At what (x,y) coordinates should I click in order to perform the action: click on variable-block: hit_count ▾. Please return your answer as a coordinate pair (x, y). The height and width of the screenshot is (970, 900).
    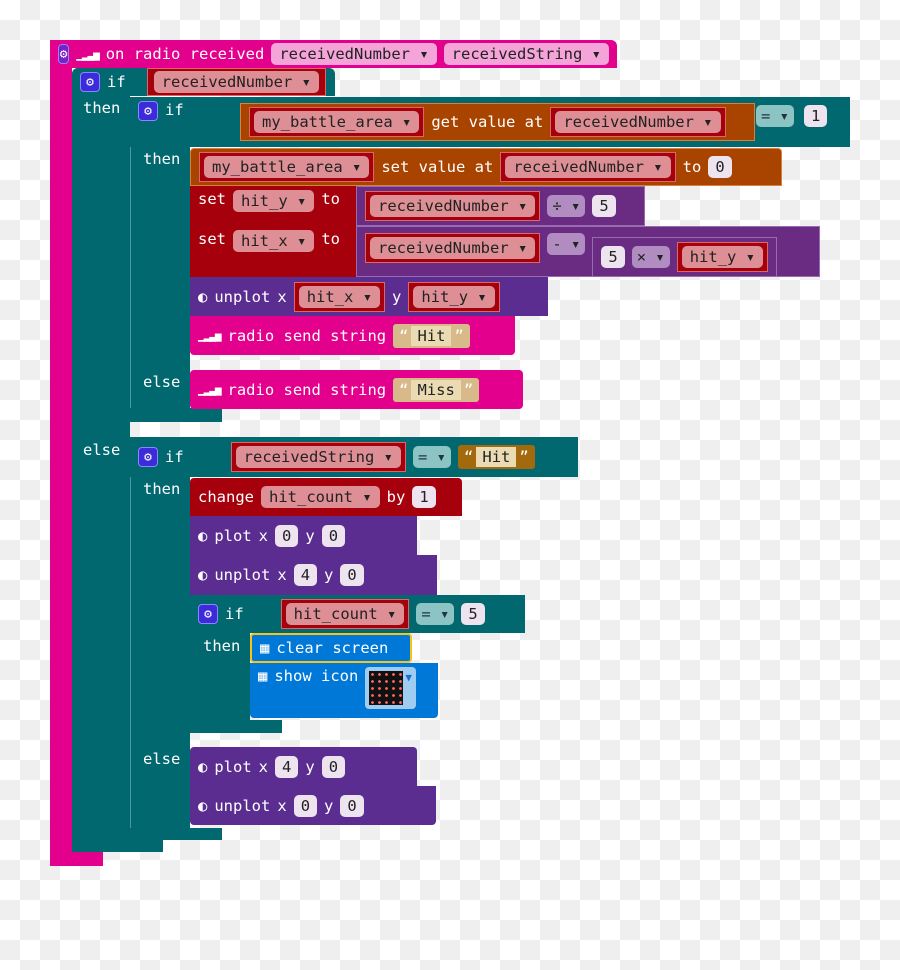
    Looking at the image, I should click on (345, 614).